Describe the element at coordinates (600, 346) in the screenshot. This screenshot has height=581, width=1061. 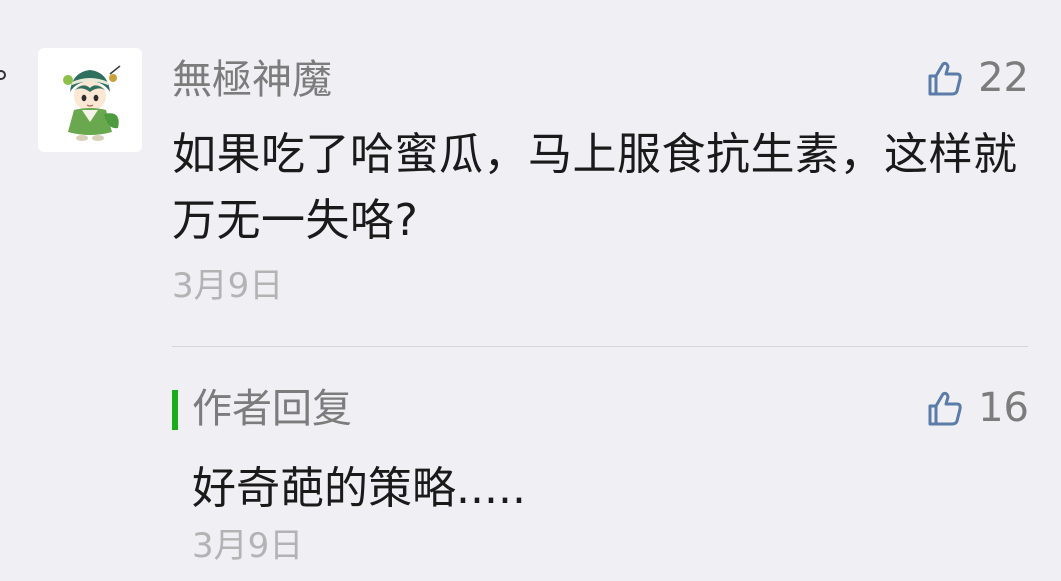
I see `divider` at that location.